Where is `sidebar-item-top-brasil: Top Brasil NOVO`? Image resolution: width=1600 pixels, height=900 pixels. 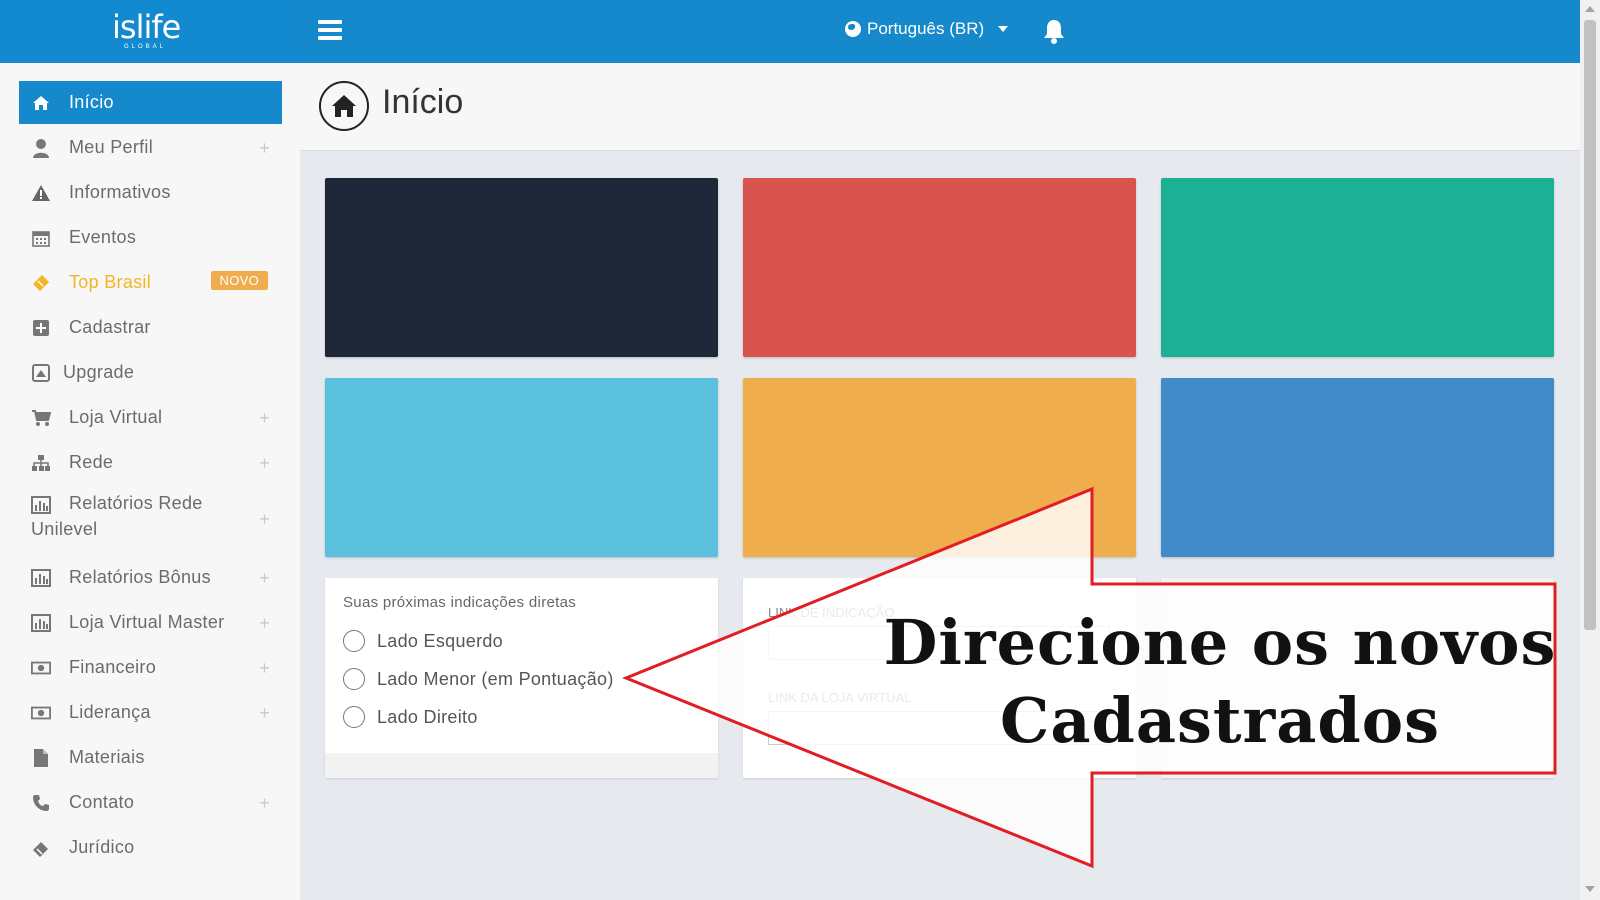 sidebar-item-top-brasil: Top Brasil NOVO is located at coordinates (150, 282).